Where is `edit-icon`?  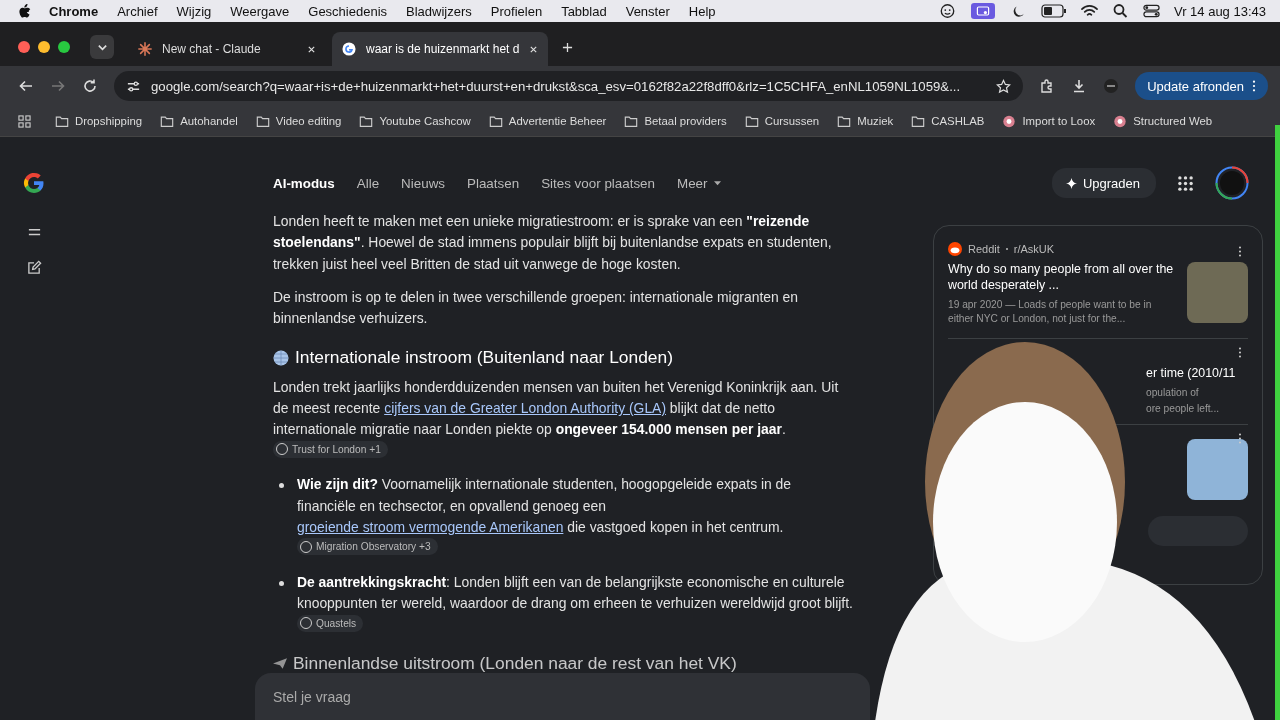
edit-icon is located at coordinates (34, 267).